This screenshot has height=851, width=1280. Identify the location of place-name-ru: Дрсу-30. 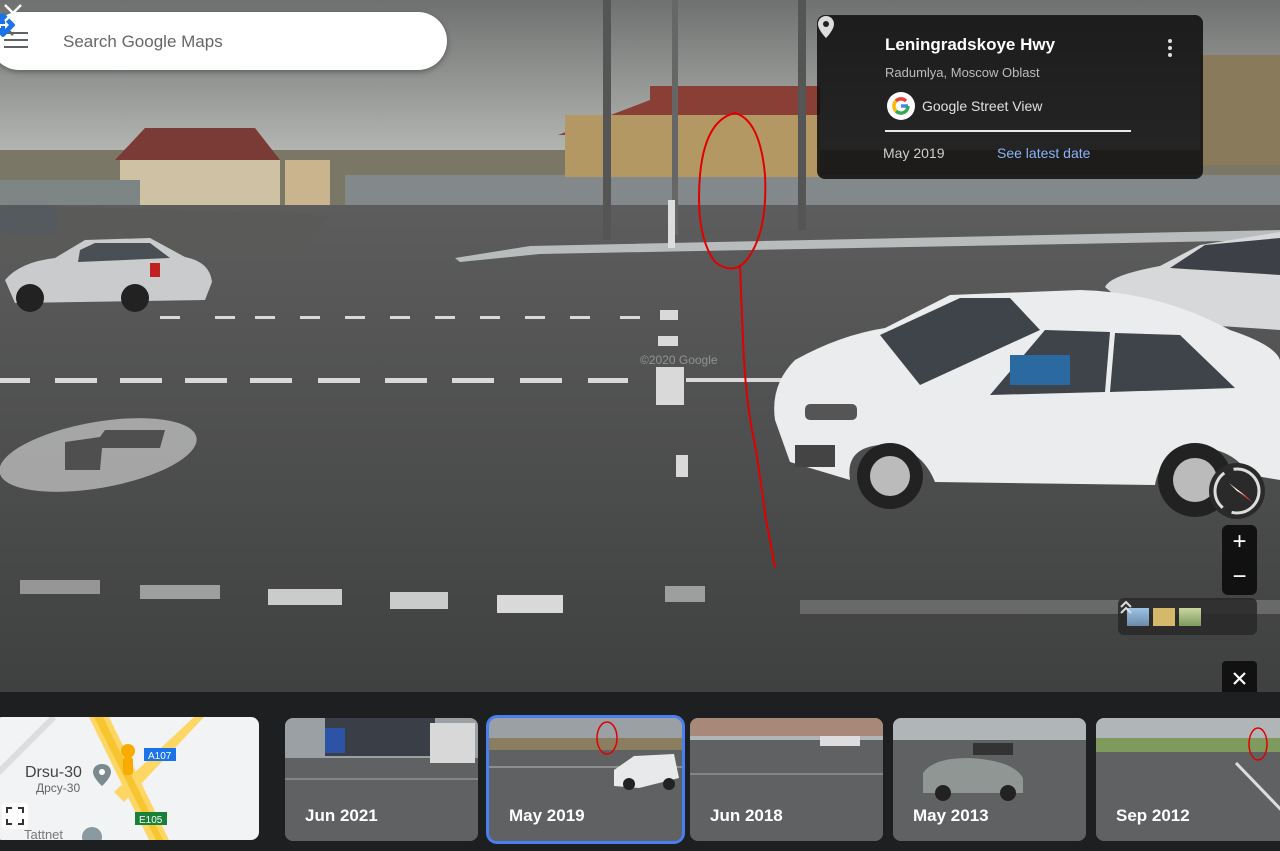
(58, 788).